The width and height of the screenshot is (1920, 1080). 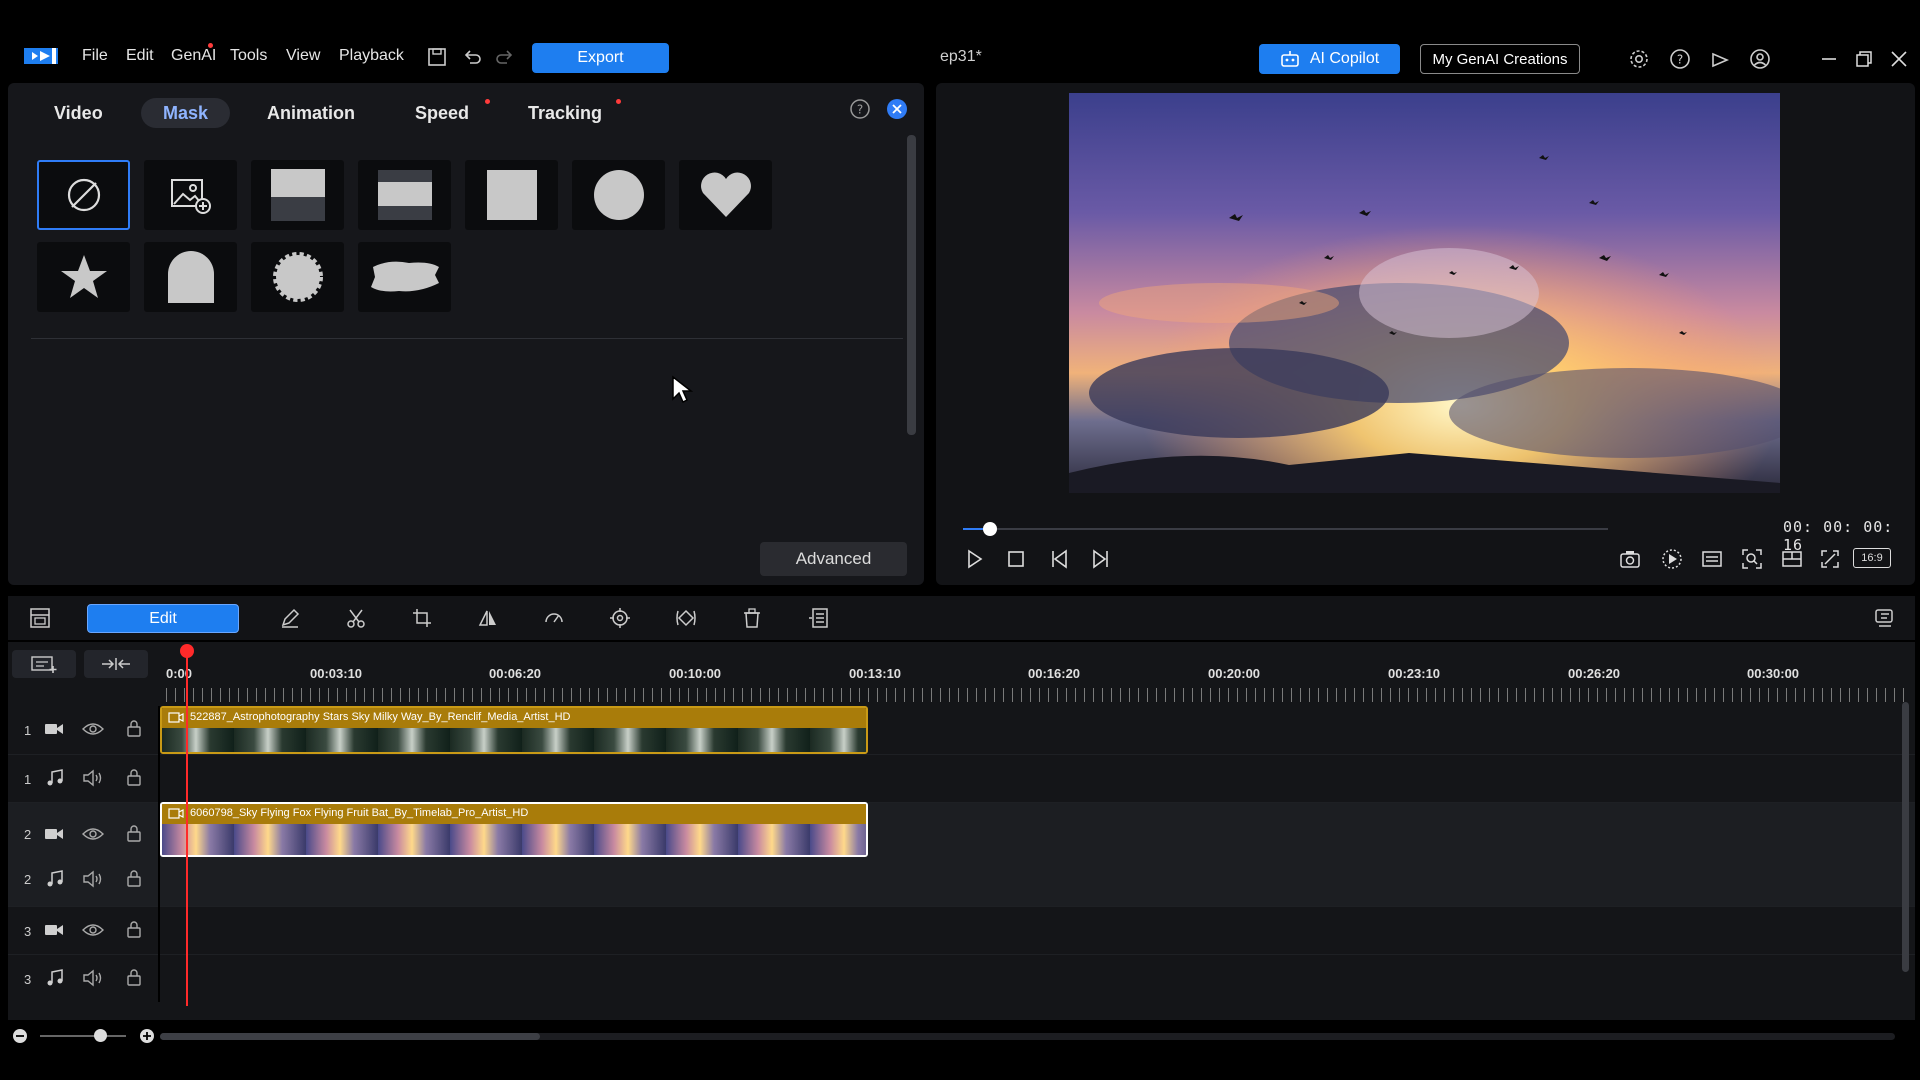 I want to click on next-frame-button, so click(x=1100, y=559).